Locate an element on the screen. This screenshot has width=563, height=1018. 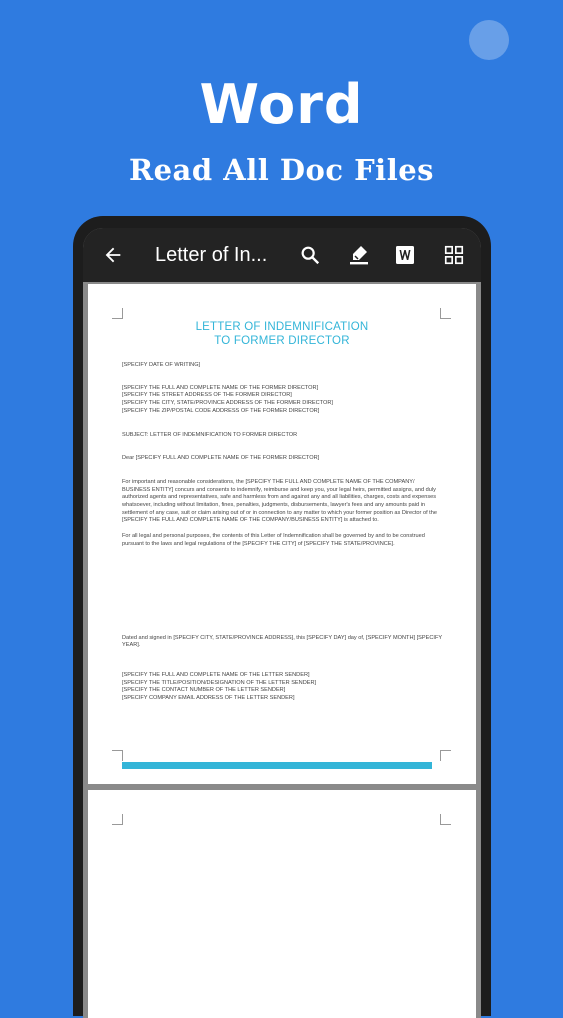
footer-accent-bar is located at coordinates (277, 765).